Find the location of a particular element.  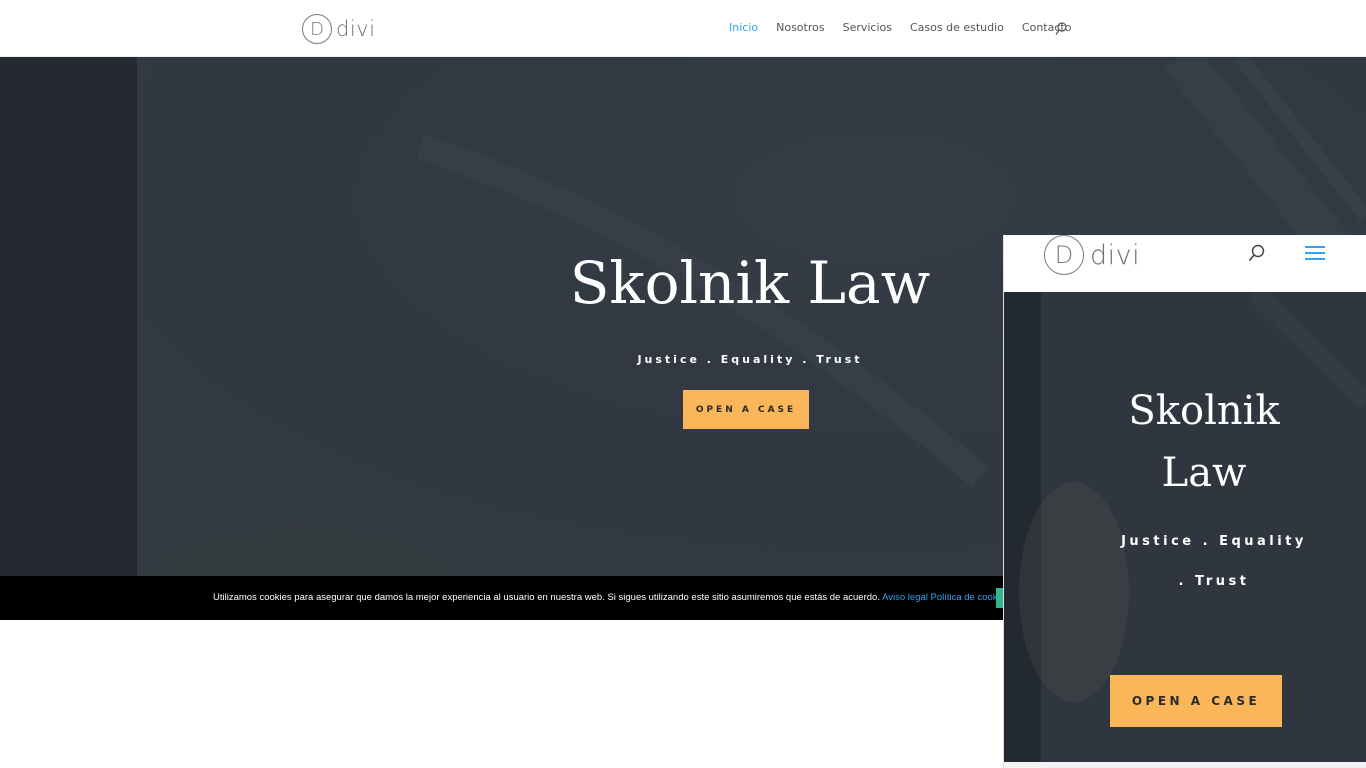

hero-side-panel is located at coordinates (68, 338).